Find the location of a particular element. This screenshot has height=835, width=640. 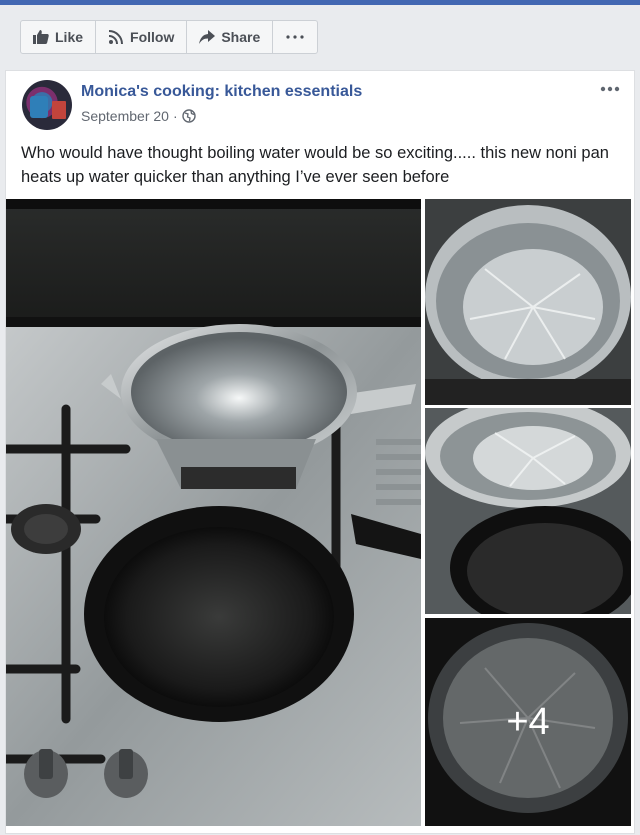

more-dots-icon is located at coordinates (295, 37).